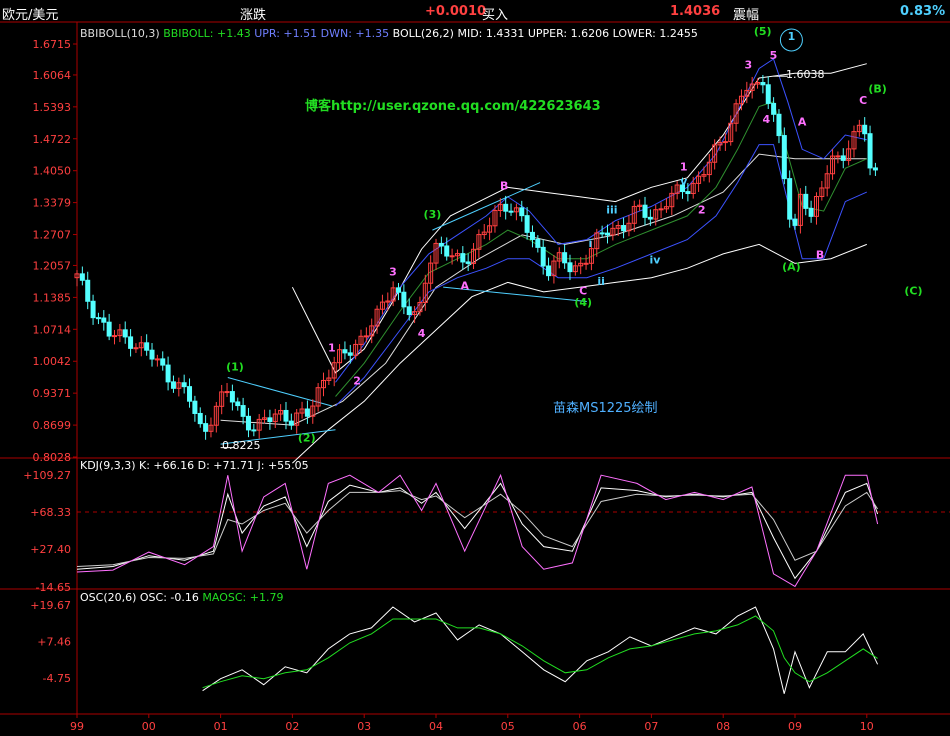  Describe the element at coordinates (149, 726) in the screenshot. I see `year-tick-label: 00` at that location.